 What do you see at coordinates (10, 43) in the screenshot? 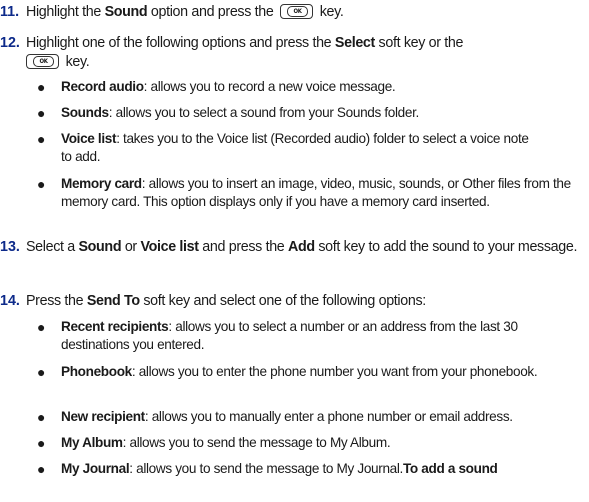
I see `step-number: 12.` at bounding box center [10, 43].